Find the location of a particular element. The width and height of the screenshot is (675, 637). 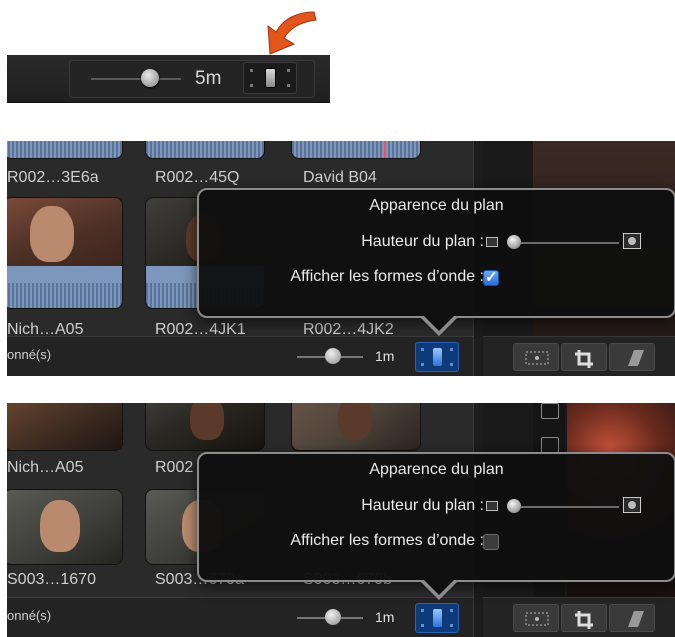

clip-name: S003…1670 is located at coordinates (51, 579).